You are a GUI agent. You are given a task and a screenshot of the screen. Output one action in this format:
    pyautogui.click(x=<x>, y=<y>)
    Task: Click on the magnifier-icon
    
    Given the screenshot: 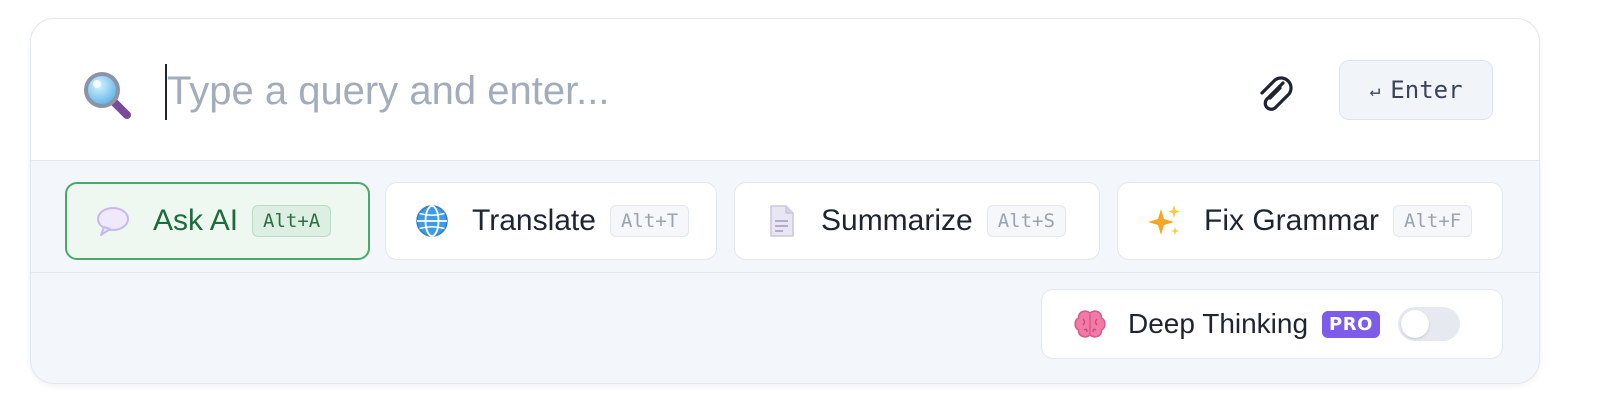 What is the action you would take?
    pyautogui.click(x=107, y=95)
    